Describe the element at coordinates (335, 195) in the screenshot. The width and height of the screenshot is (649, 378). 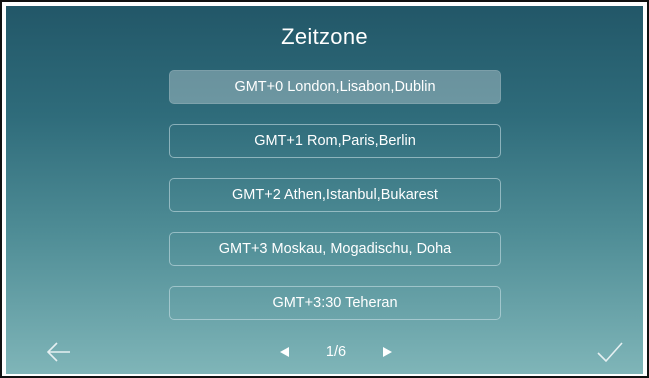
I see `timezone-option: GMT+2 Athen,Istanbul,Bukarest` at that location.